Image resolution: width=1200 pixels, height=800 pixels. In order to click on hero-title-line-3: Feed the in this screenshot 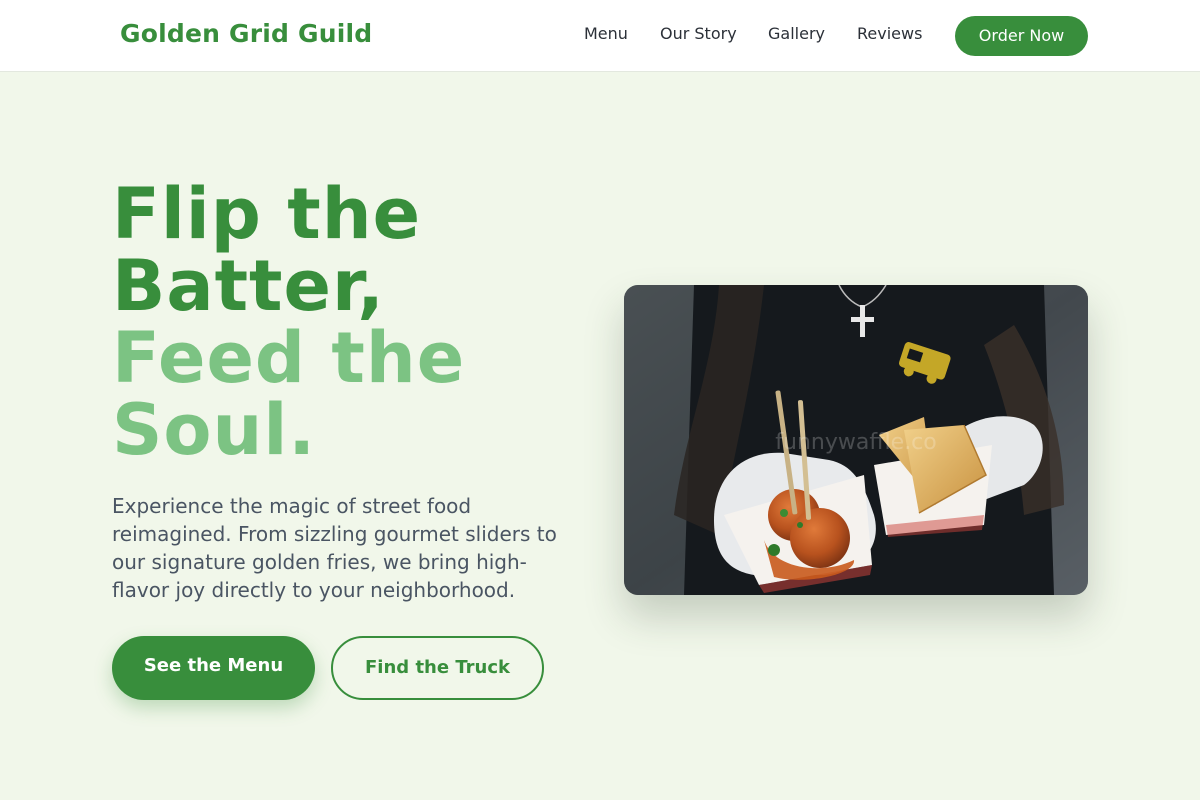, I will do `click(289, 358)`.